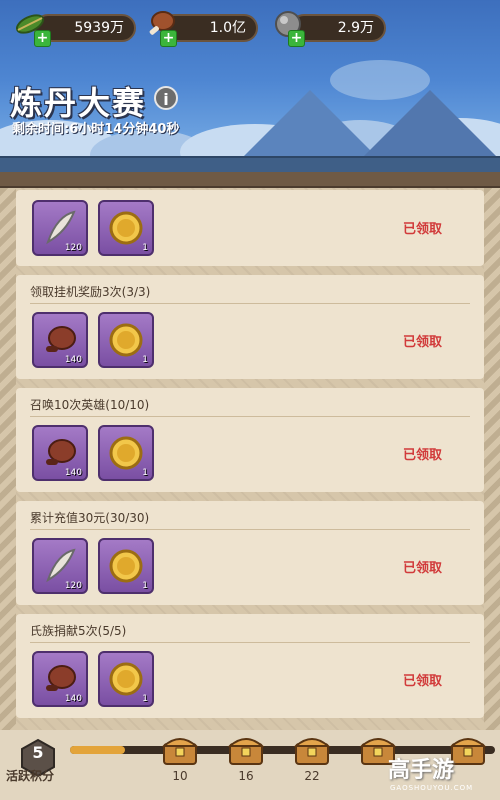 The height and width of the screenshot is (800, 500). What do you see at coordinates (90, 518) in the screenshot?
I see `task-title: 累计充值30元(30/30)` at bounding box center [90, 518].